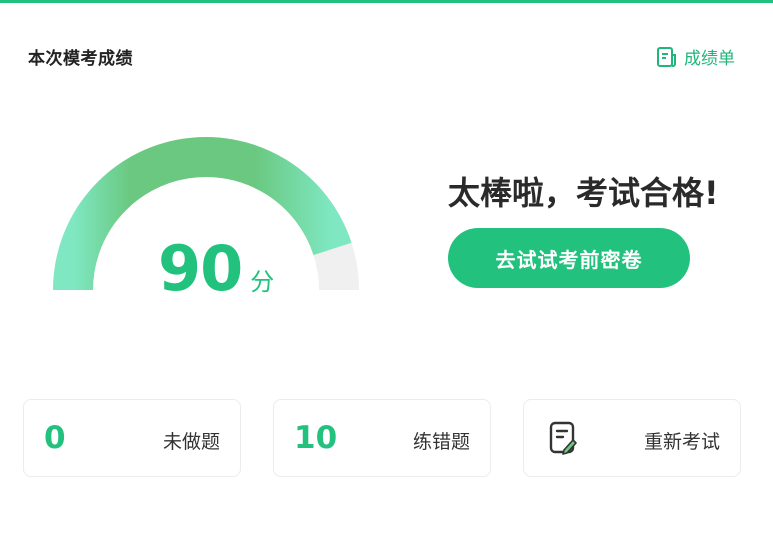 The height and width of the screenshot is (557, 773). Describe the element at coordinates (191, 442) in the screenshot. I see `unanswered-label: 未做题` at that location.